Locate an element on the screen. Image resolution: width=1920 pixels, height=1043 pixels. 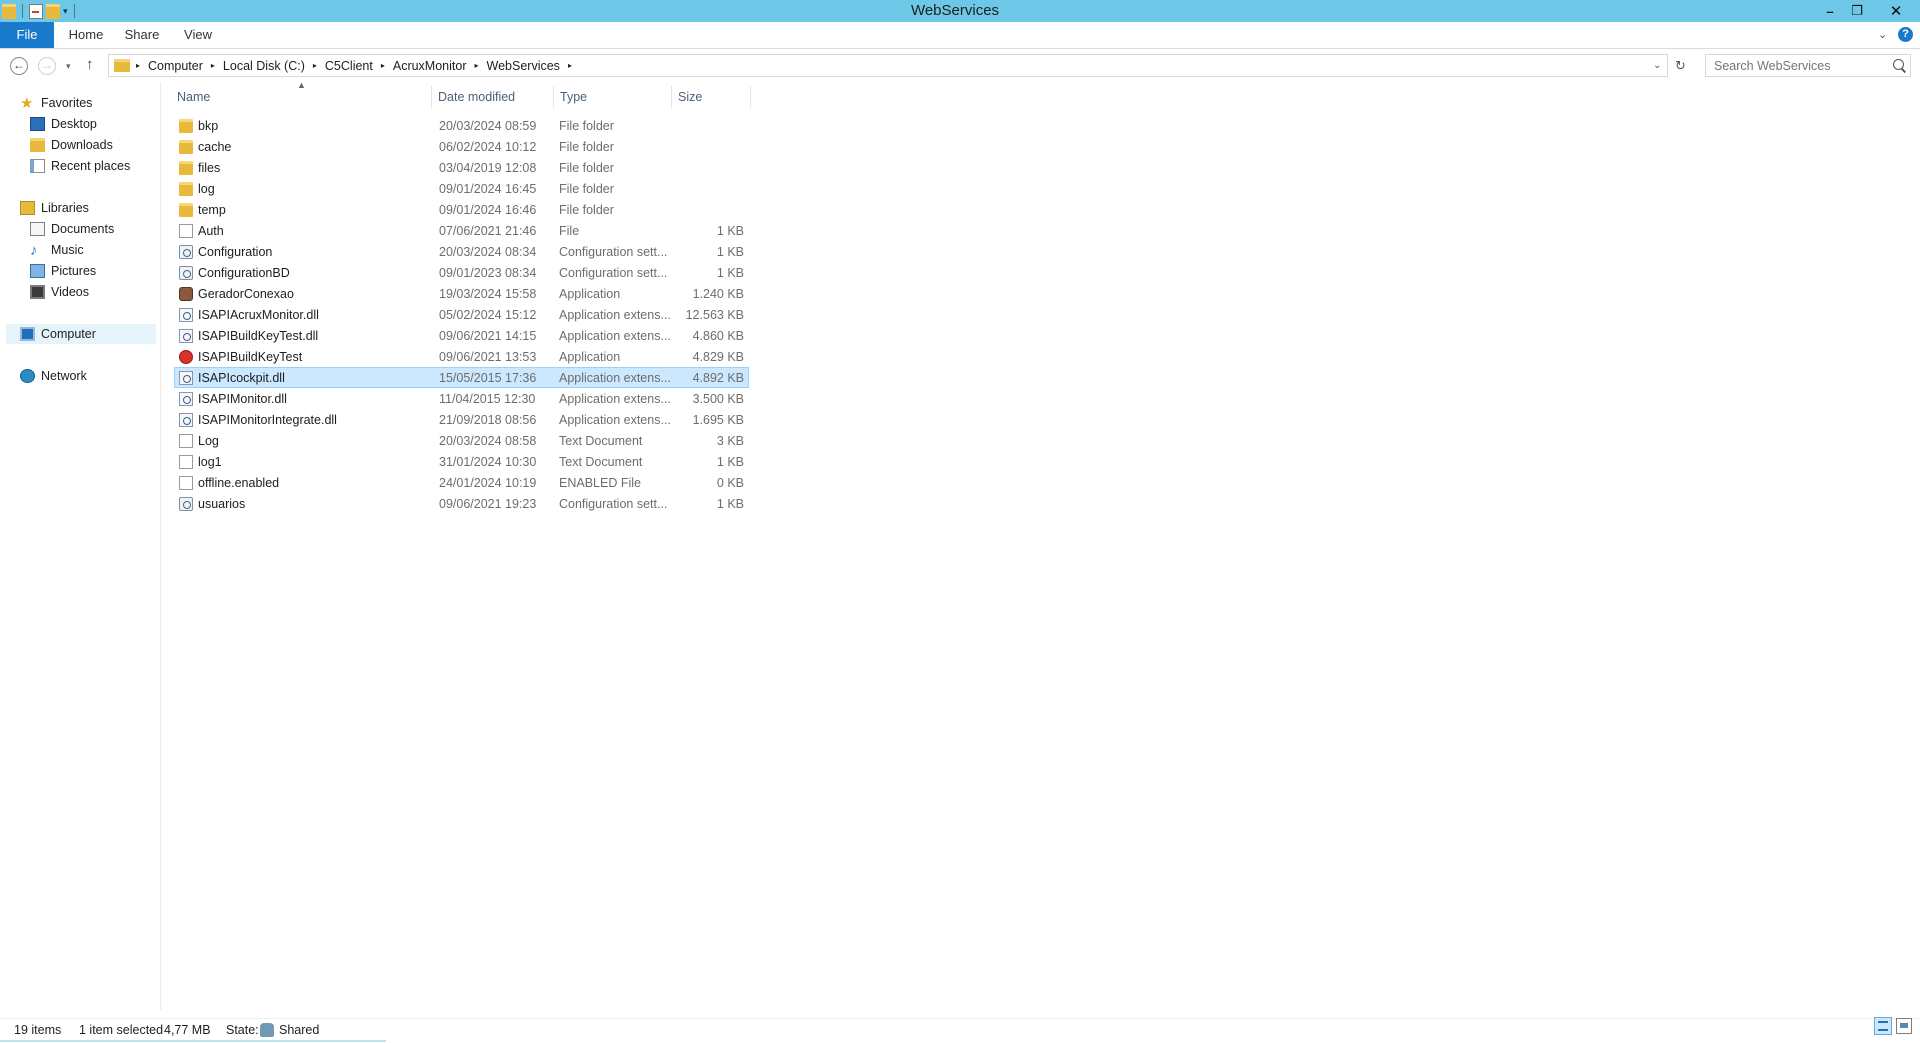
breadcrumb-webservices: WebServices is located at coordinates (523, 66).